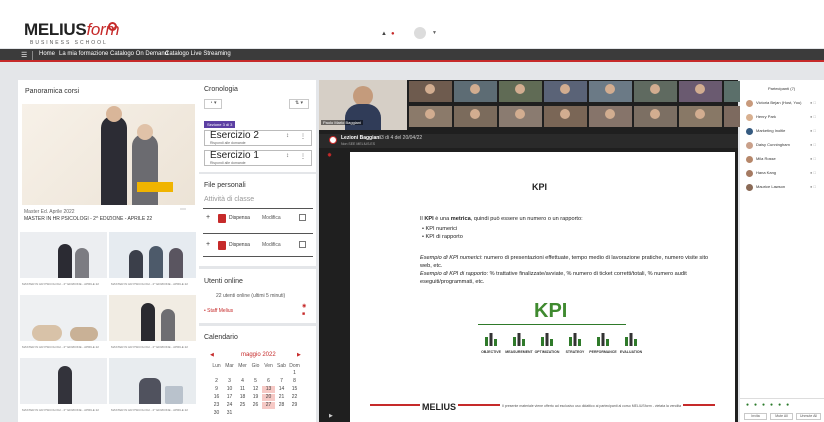 The height and width of the screenshot is (422, 824). Describe the element at coordinates (83, 54) in the screenshot. I see `nav-la-mia-formazione: La mia formazione` at that location.